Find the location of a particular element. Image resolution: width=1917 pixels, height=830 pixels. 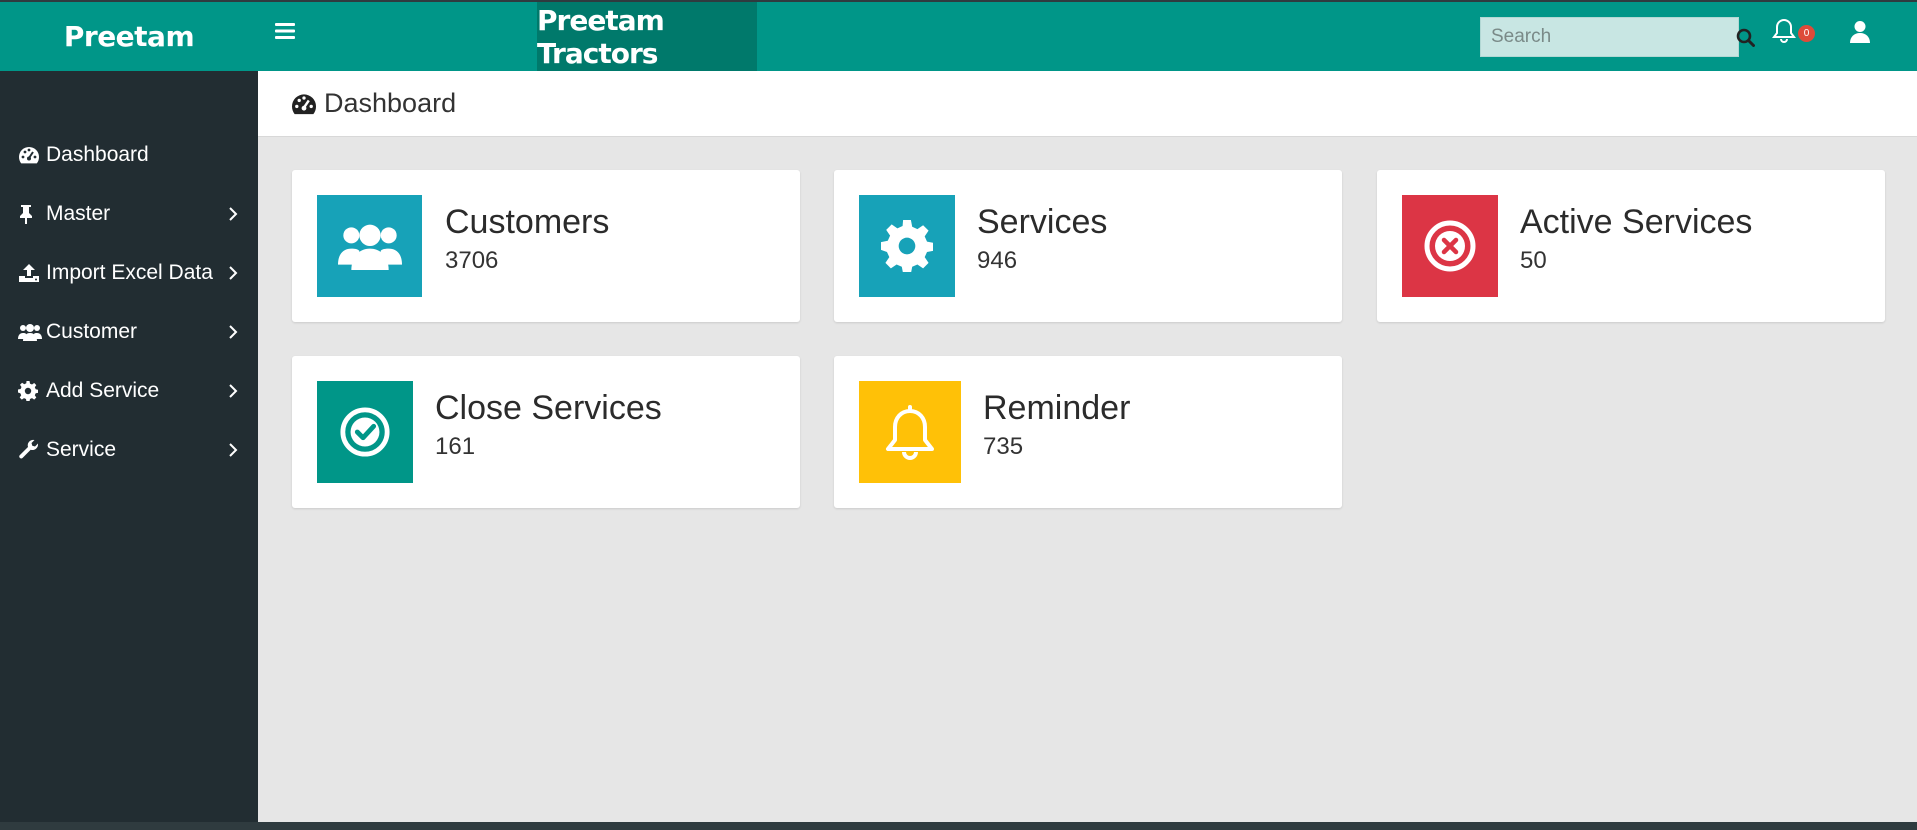

hamburger-menu-icon is located at coordinates (285, 33).